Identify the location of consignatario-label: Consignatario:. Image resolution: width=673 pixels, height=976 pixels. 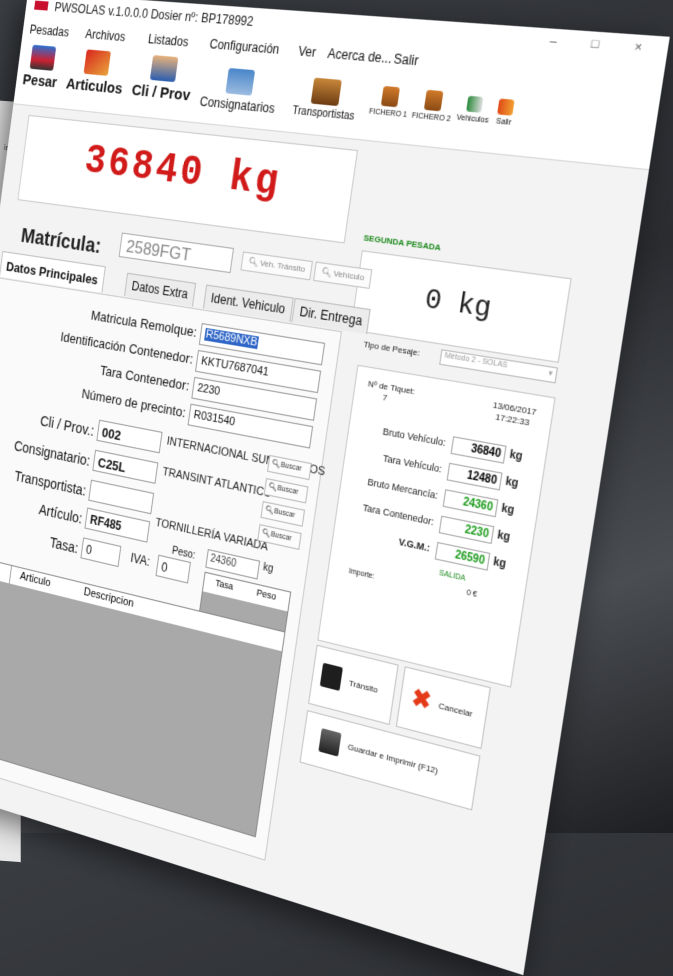
(52, 453).